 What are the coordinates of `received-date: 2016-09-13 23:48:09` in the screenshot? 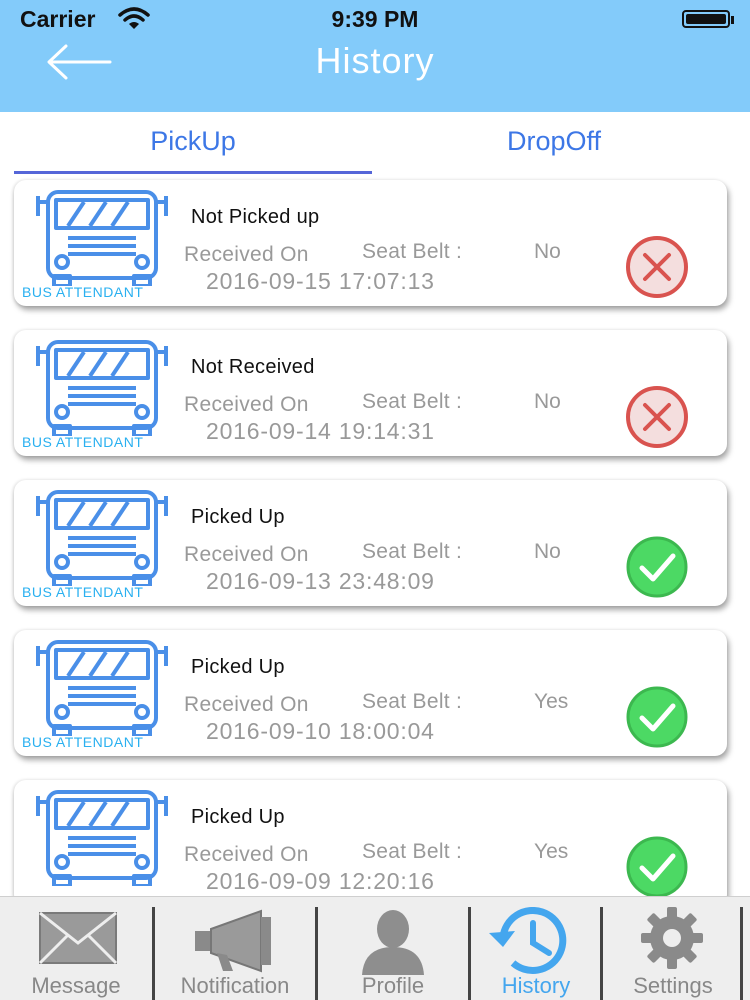 It's located at (320, 581).